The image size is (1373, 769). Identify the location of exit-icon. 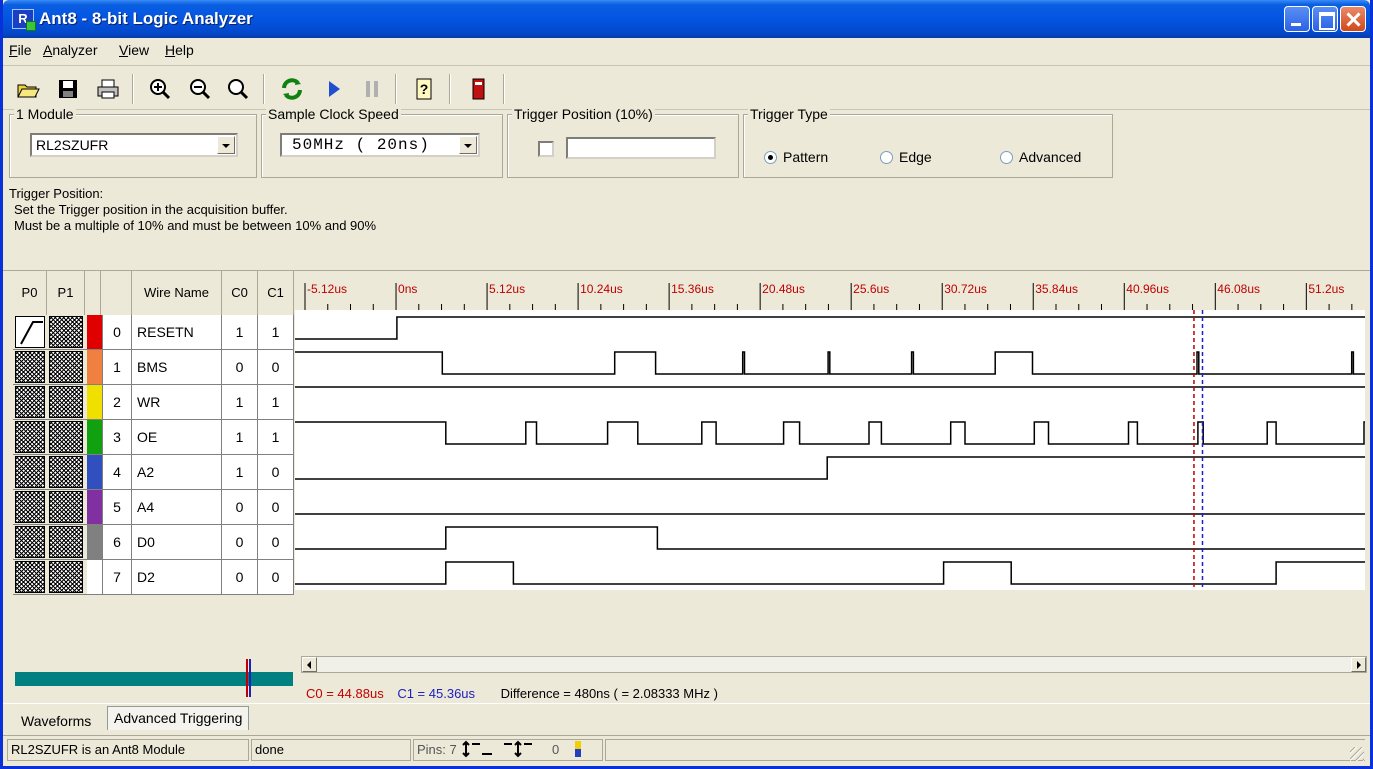
(478, 89).